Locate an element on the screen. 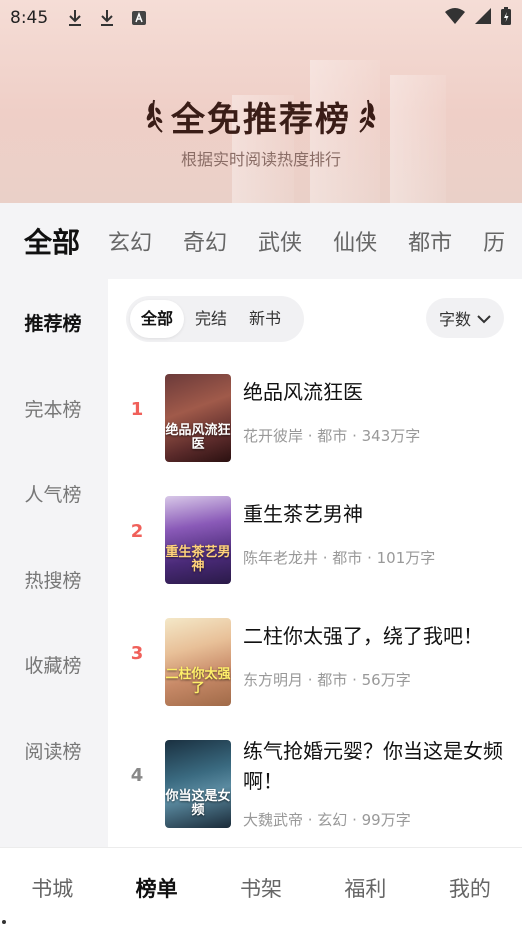 The width and height of the screenshot is (522, 928). tab-all: 全部 is located at coordinates (52, 241).